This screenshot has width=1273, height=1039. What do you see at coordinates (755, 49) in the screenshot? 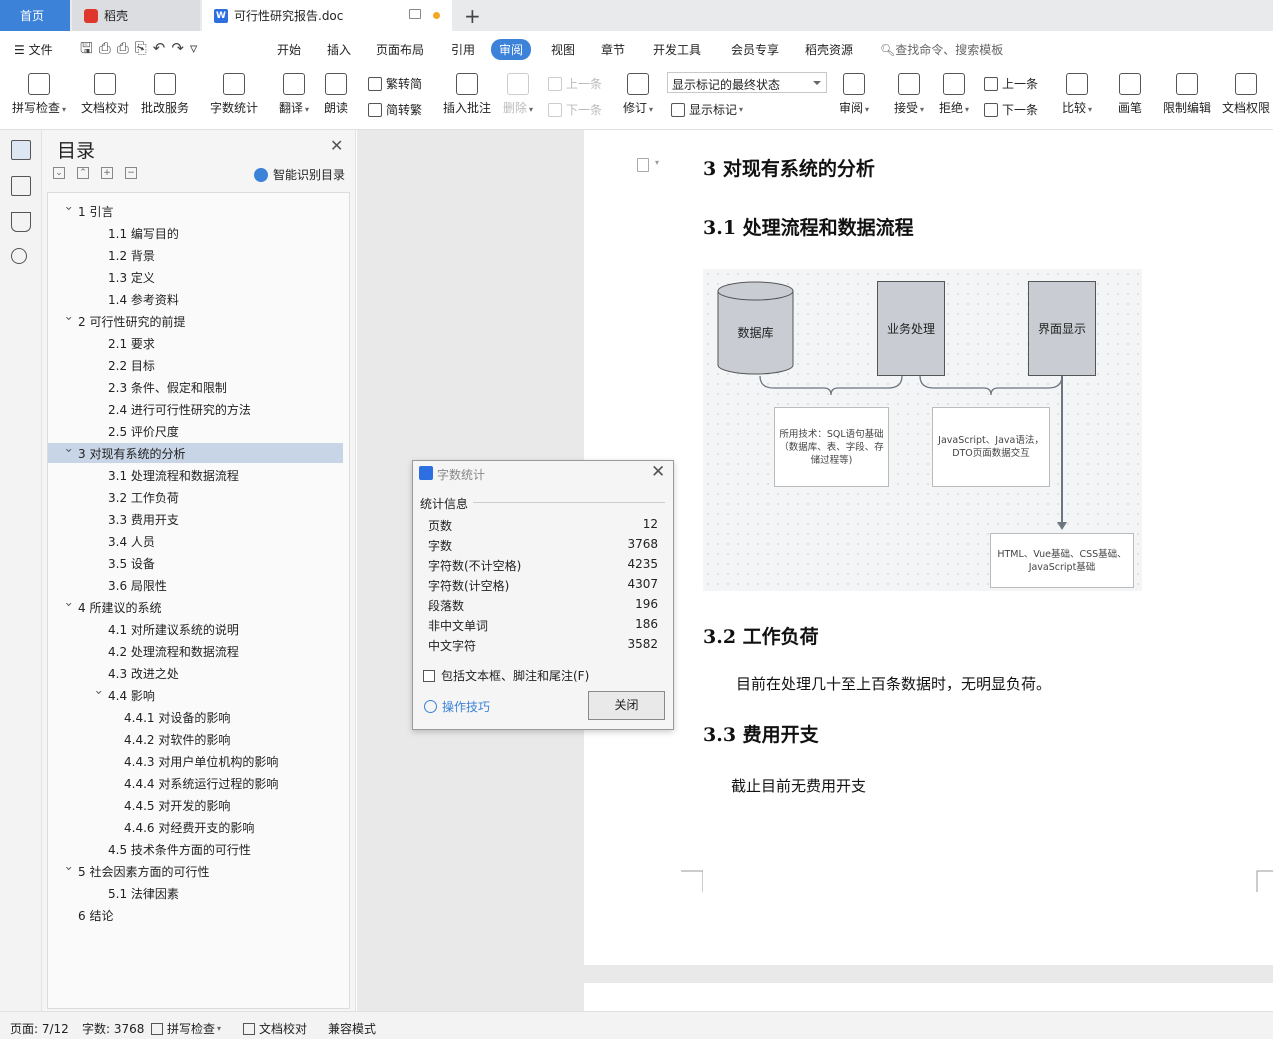
I see `menu-vip: 会员专享` at bounding box center [755, 49].